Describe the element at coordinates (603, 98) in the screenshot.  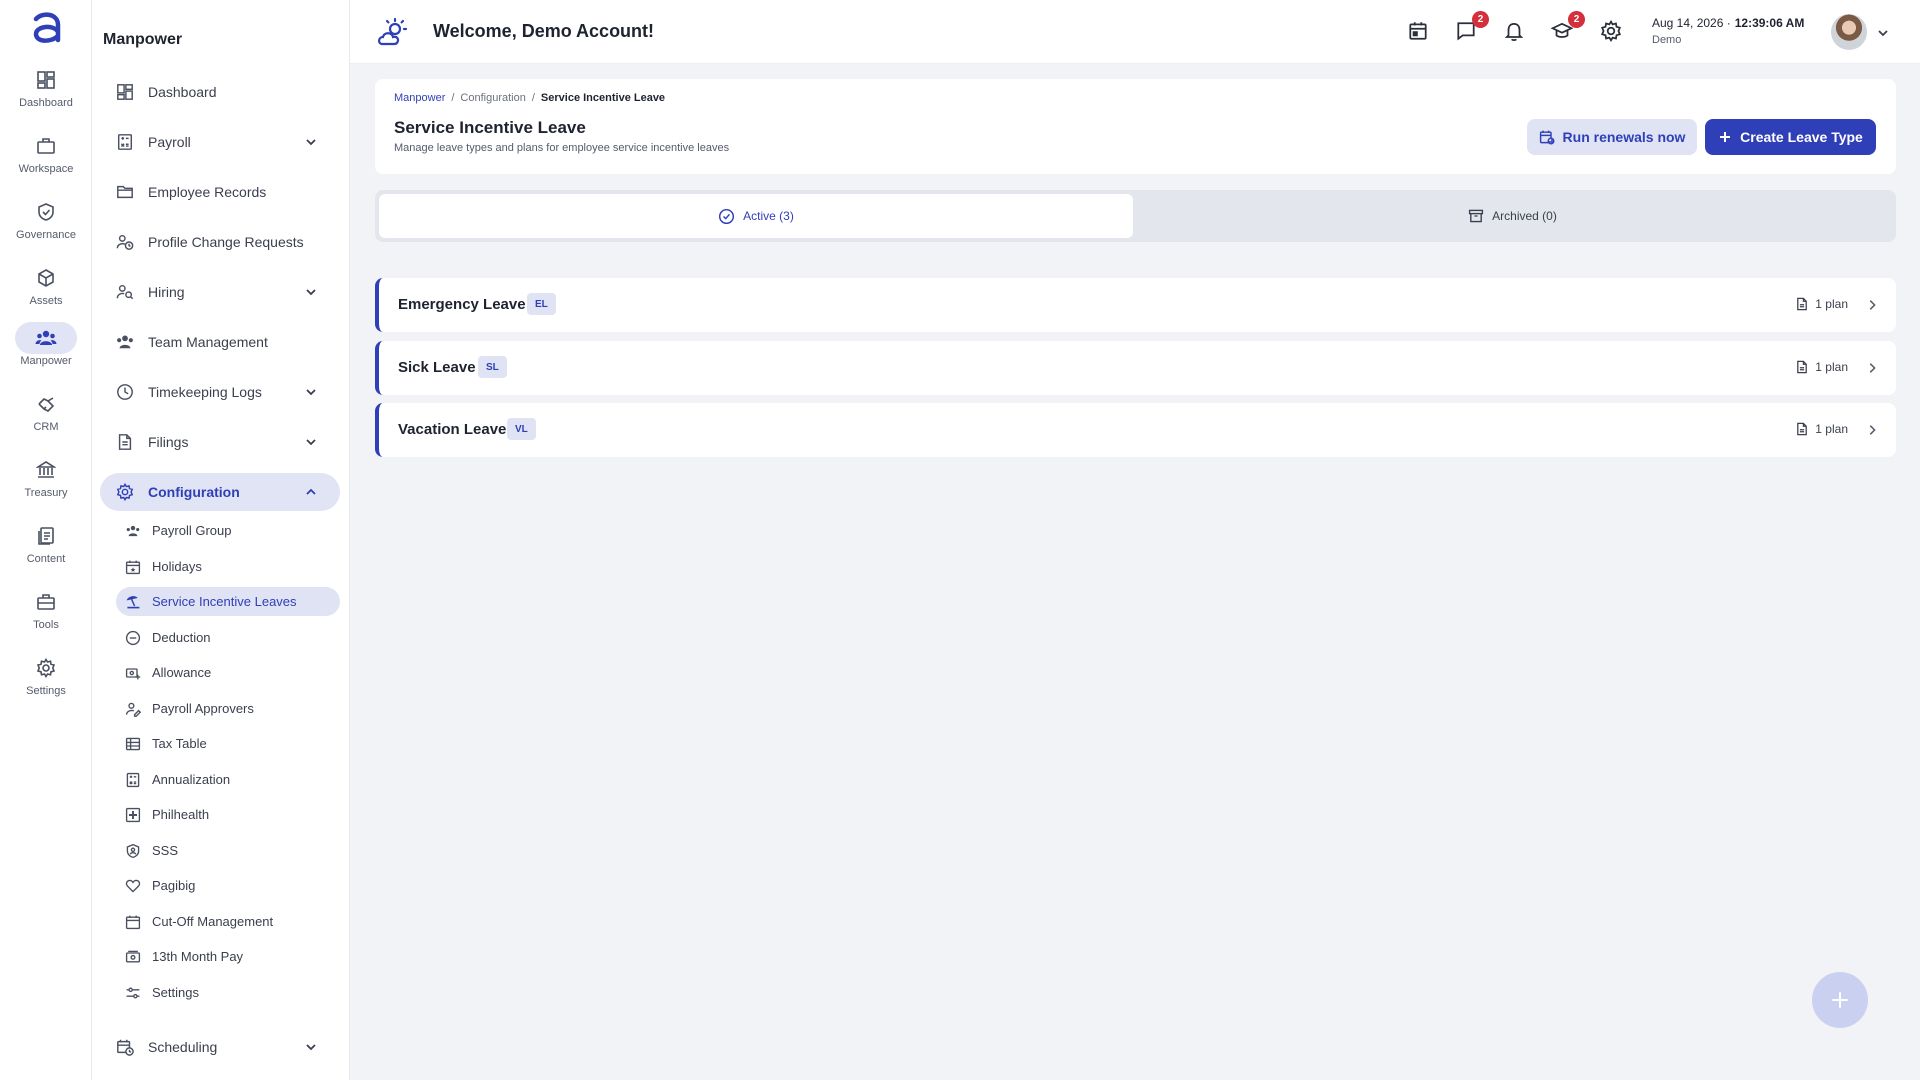
I see `breadcrumb-current: Service Incentive Leave` at that location.